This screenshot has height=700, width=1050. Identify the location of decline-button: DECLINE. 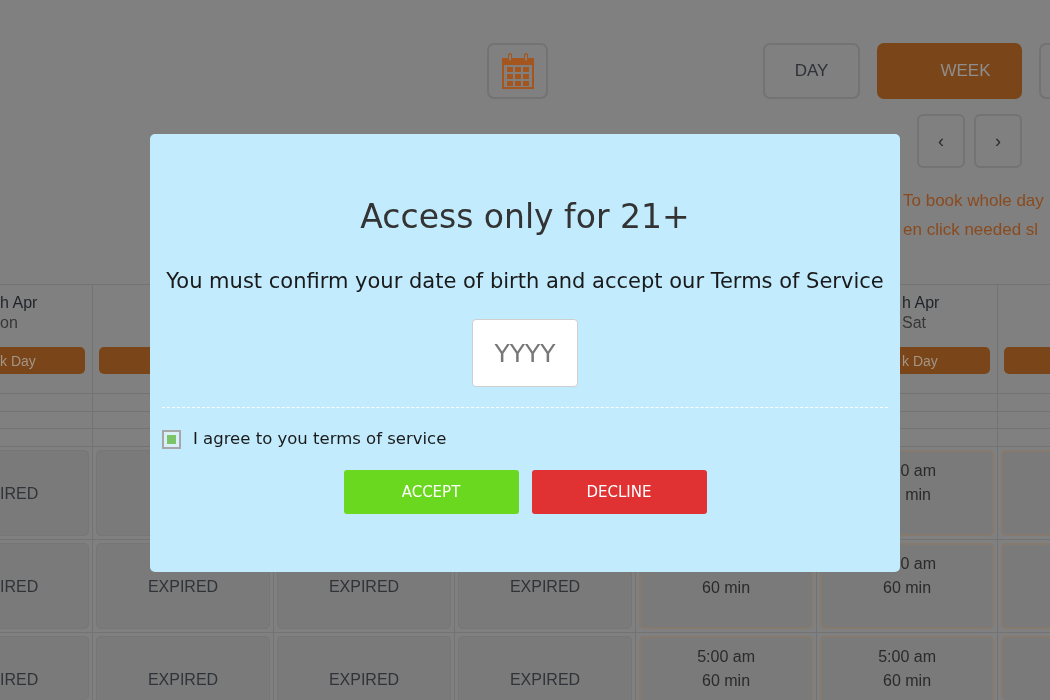
(619, 492).